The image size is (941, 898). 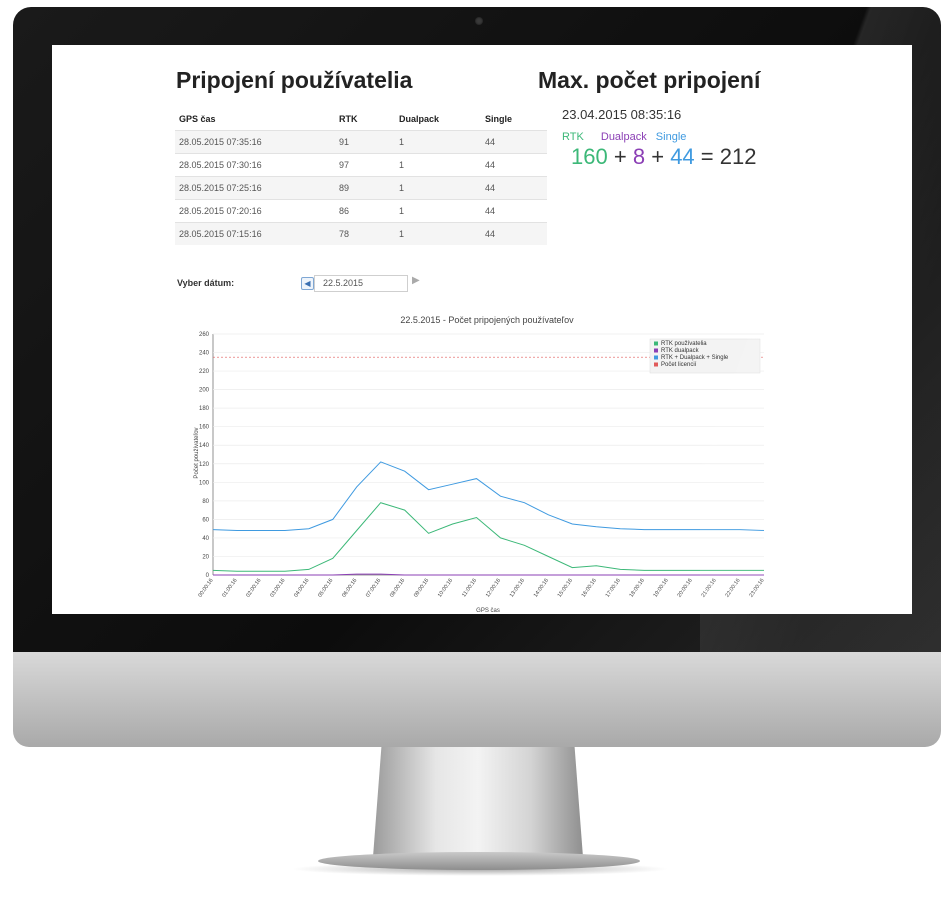 I want to click on cell-time: 28.05.2015 07:30:16, so click(x=220, y=165).